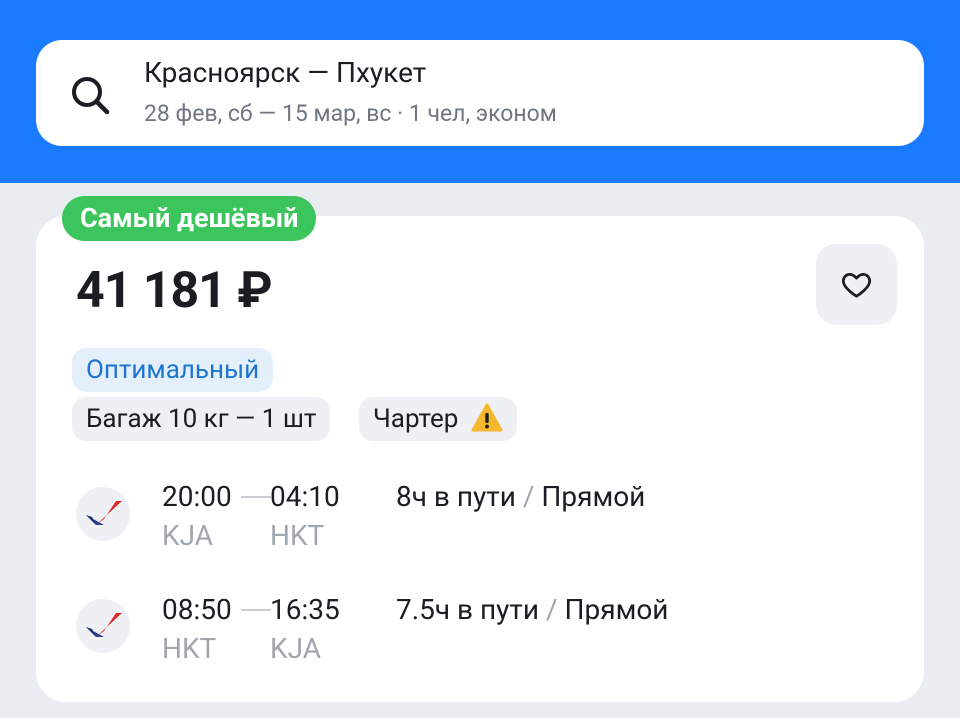 This screenshot has width=960, height=718. Describe the element at coordinates (90, 95) in the screenshot. I see `search-icon` at that location.